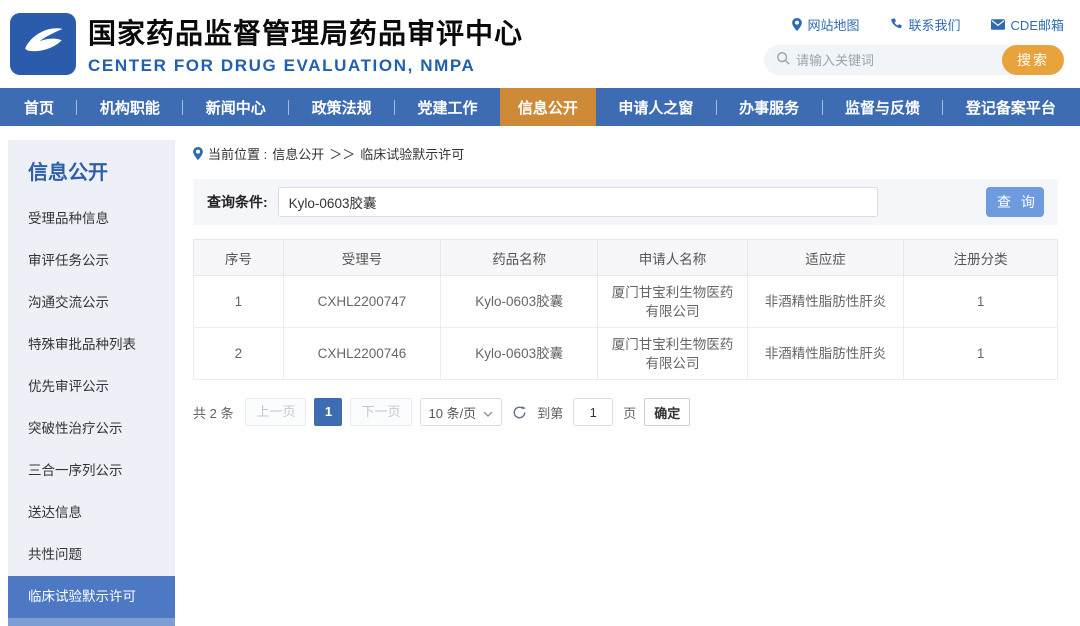 This screenshot has width=1080, height=626. What do you see at coordinates (237, 202) in the screenshot?
I see `query-label: 查询条件:` at bounding box center [237, 202].